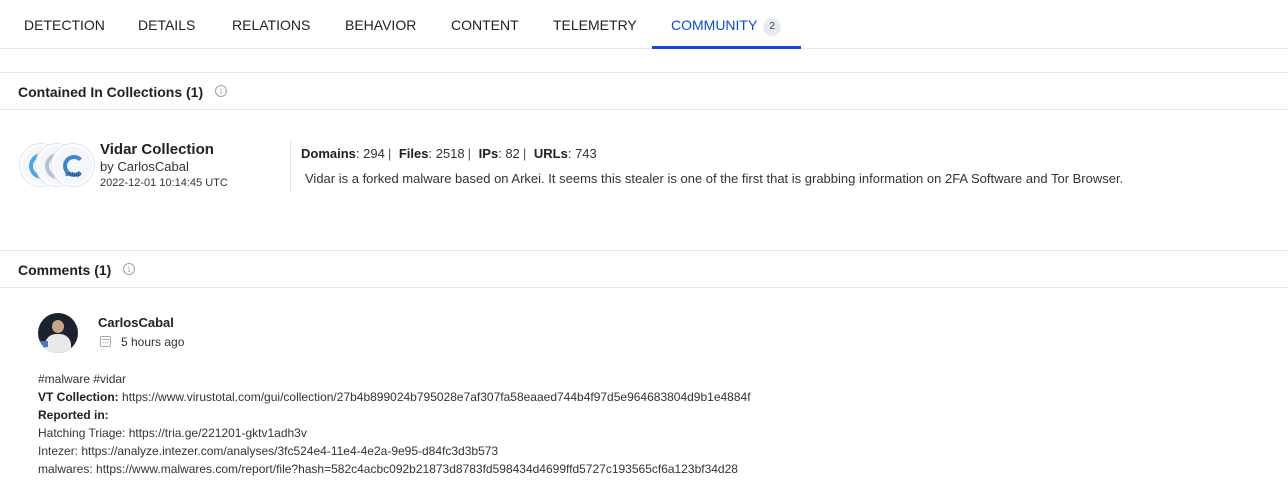  What do you see at coordinates (157, 149) in the screenshot?
I see `collection-name-link: Vidar Collection` at bounding box center [157, 149].